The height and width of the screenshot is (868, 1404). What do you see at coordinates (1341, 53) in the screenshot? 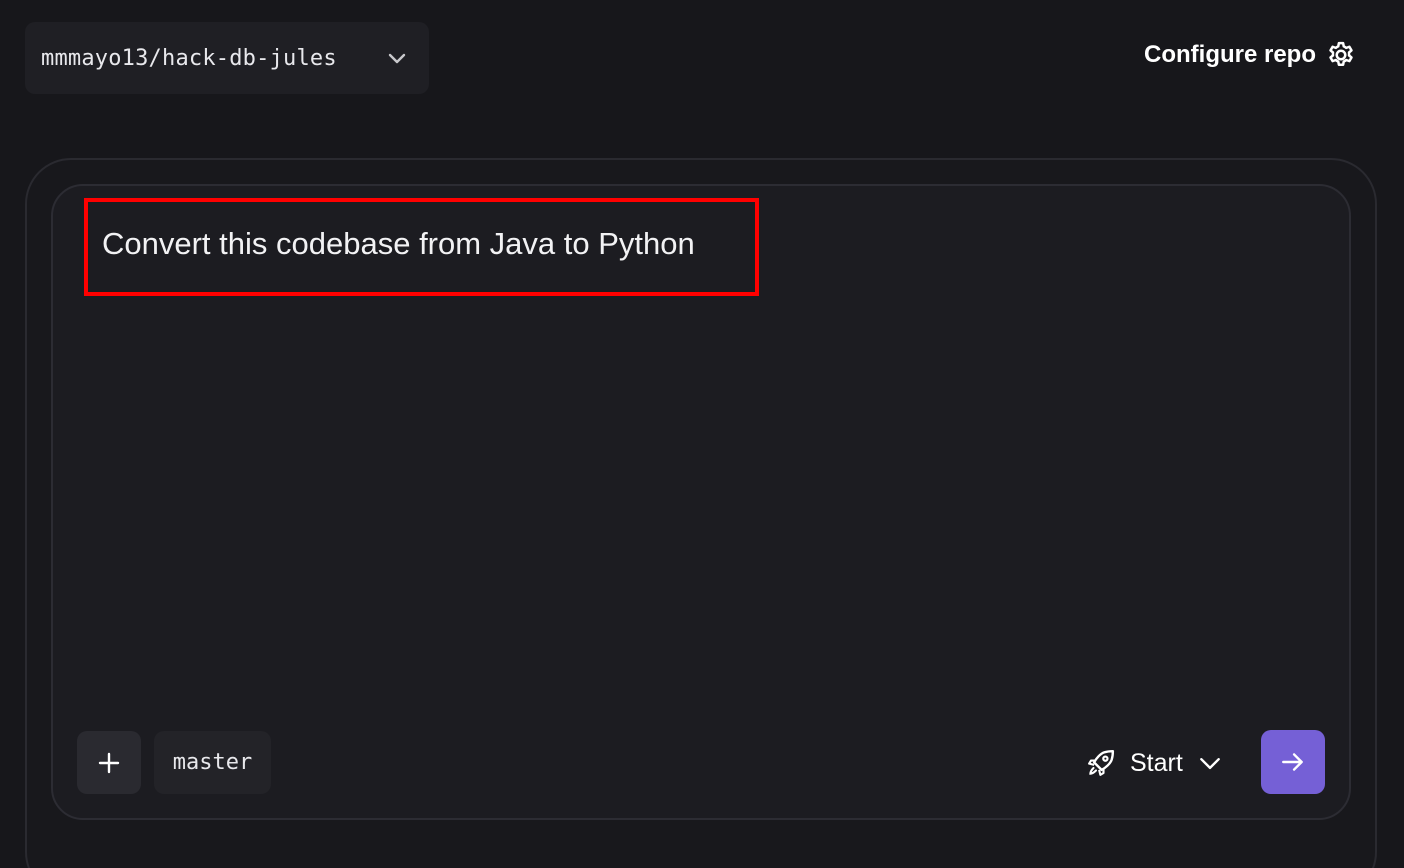
I see `gear-icon` at bounding box center [1341, 53].